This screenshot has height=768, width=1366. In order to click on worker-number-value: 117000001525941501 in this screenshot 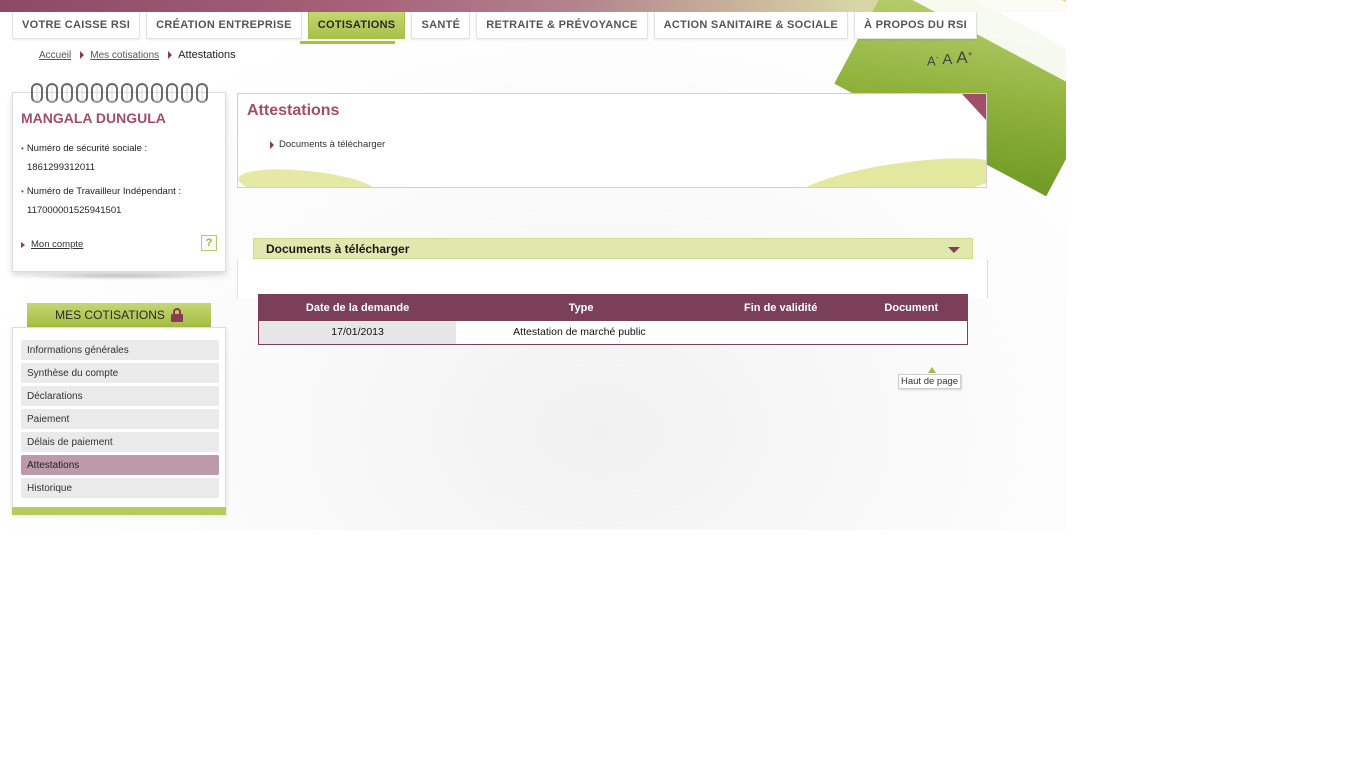, I will do `click(74, 210)`.